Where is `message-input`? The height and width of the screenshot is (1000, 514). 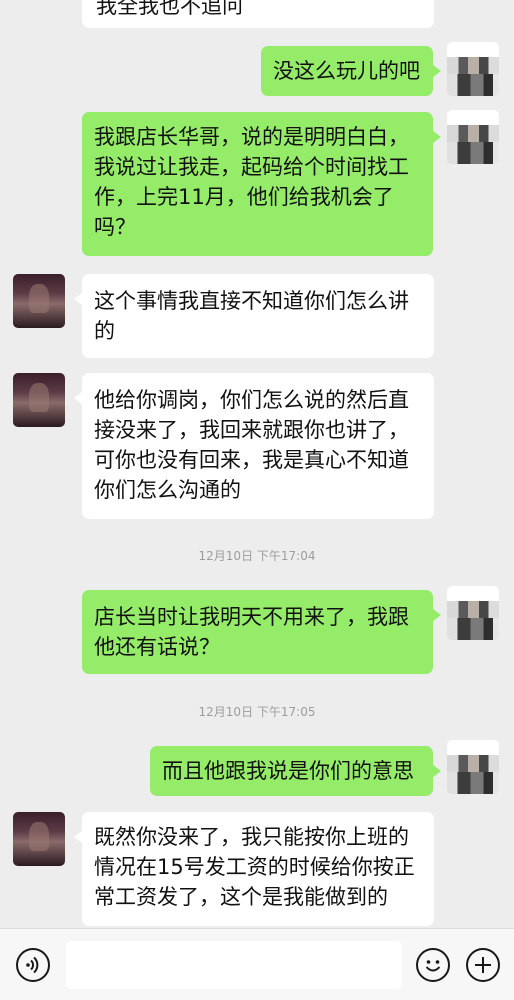
message-input is located at coordinates (234, 965).